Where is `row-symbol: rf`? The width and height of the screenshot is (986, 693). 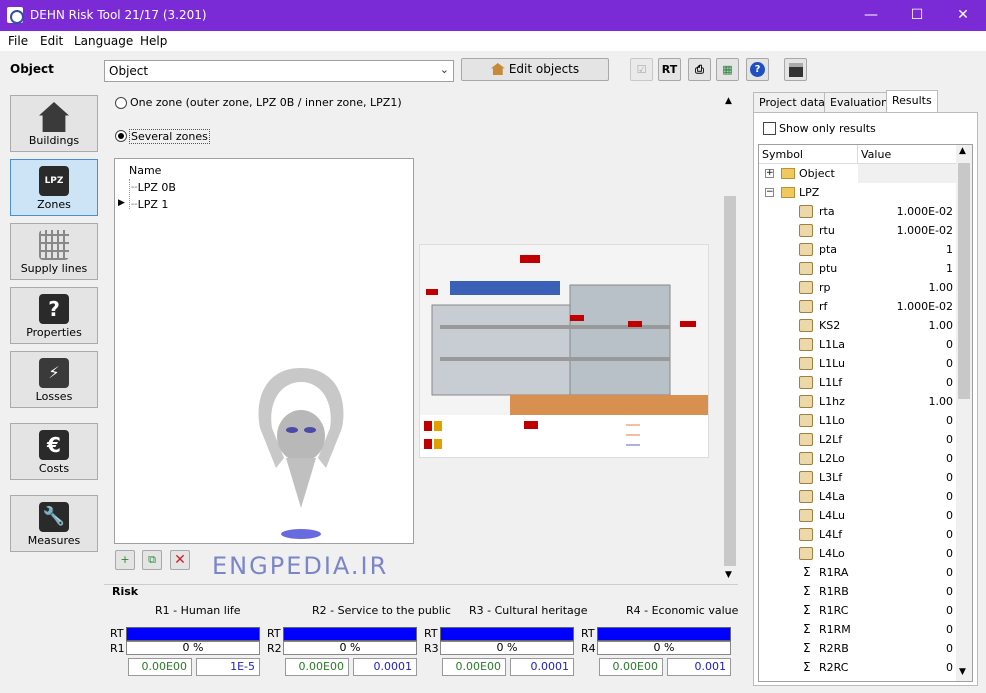
row-symbol: rf is located at coordinates (823, 306).